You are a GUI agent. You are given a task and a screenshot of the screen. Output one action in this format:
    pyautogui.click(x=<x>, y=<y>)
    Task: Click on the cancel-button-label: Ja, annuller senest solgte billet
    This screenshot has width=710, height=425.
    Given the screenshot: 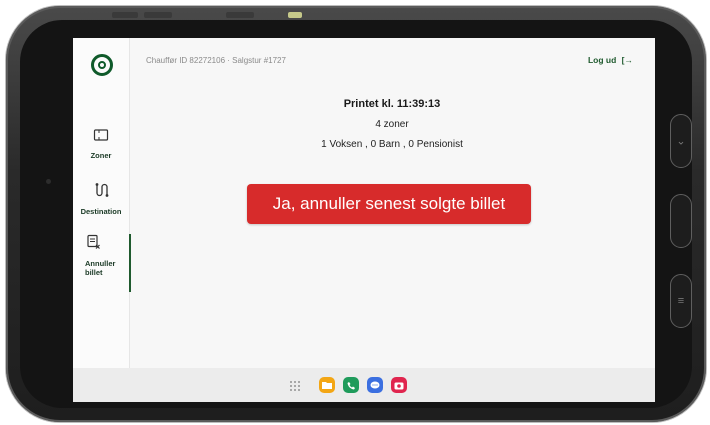 What is the action you would take?
    pyautogui.click(x=389, y=203)
    